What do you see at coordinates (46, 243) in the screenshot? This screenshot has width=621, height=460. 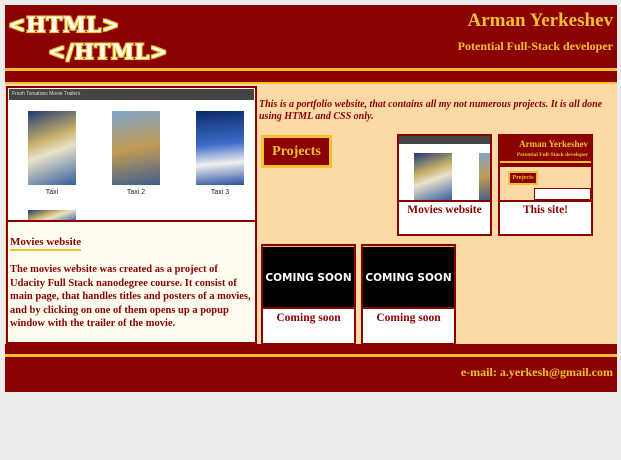 I see `preview-title: Movies website` at bounding box center [46, 243].